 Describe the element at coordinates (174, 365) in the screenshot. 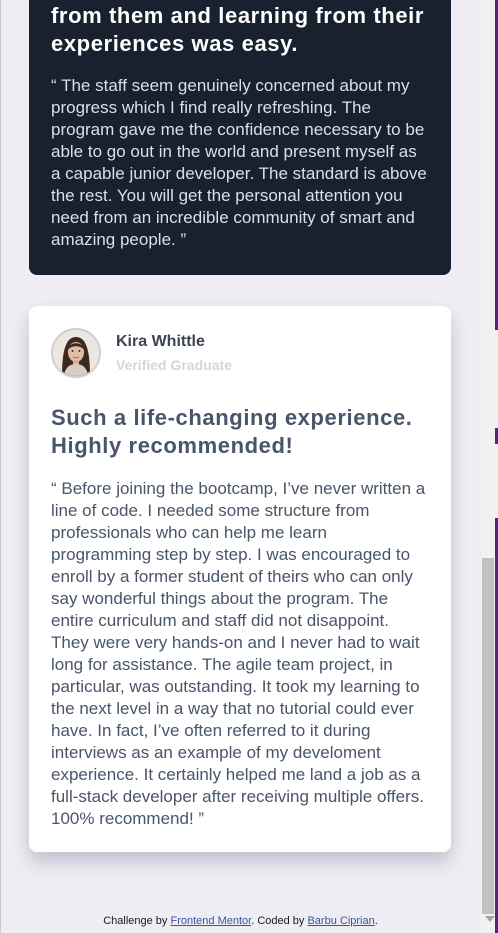

I see `person-status: Verified Graduate` at that location.